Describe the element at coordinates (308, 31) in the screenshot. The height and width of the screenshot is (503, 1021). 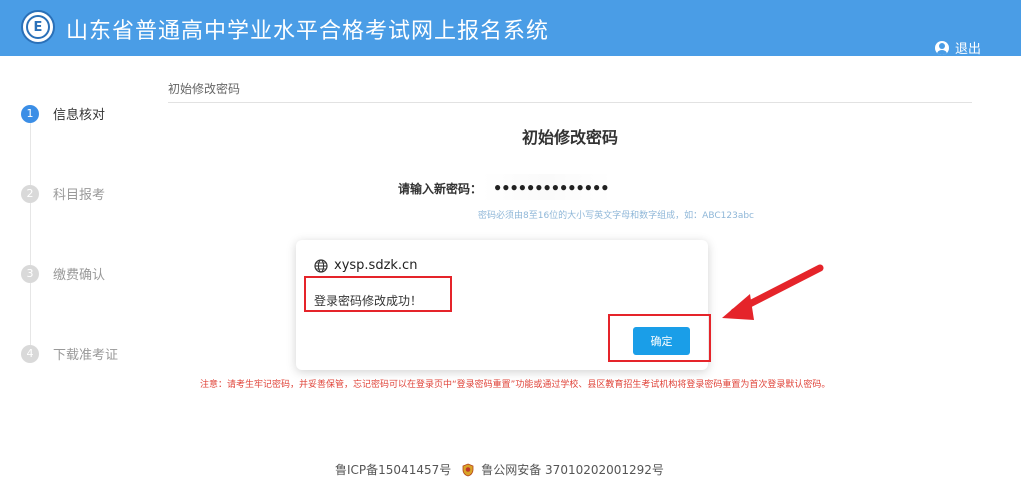
I see `site-title: 山东省普通高中学业水平合格考试网上报名系统` at that location.